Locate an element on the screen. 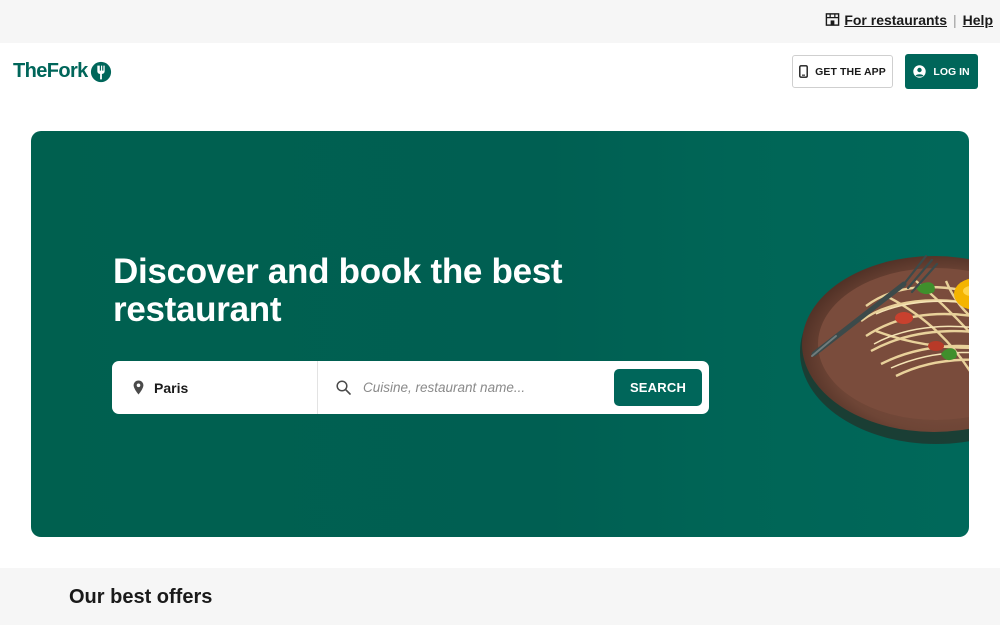 This screenshot has width=1000, height=625. get-the-app-button: GET THE APP is located at coordinates (842, 71).